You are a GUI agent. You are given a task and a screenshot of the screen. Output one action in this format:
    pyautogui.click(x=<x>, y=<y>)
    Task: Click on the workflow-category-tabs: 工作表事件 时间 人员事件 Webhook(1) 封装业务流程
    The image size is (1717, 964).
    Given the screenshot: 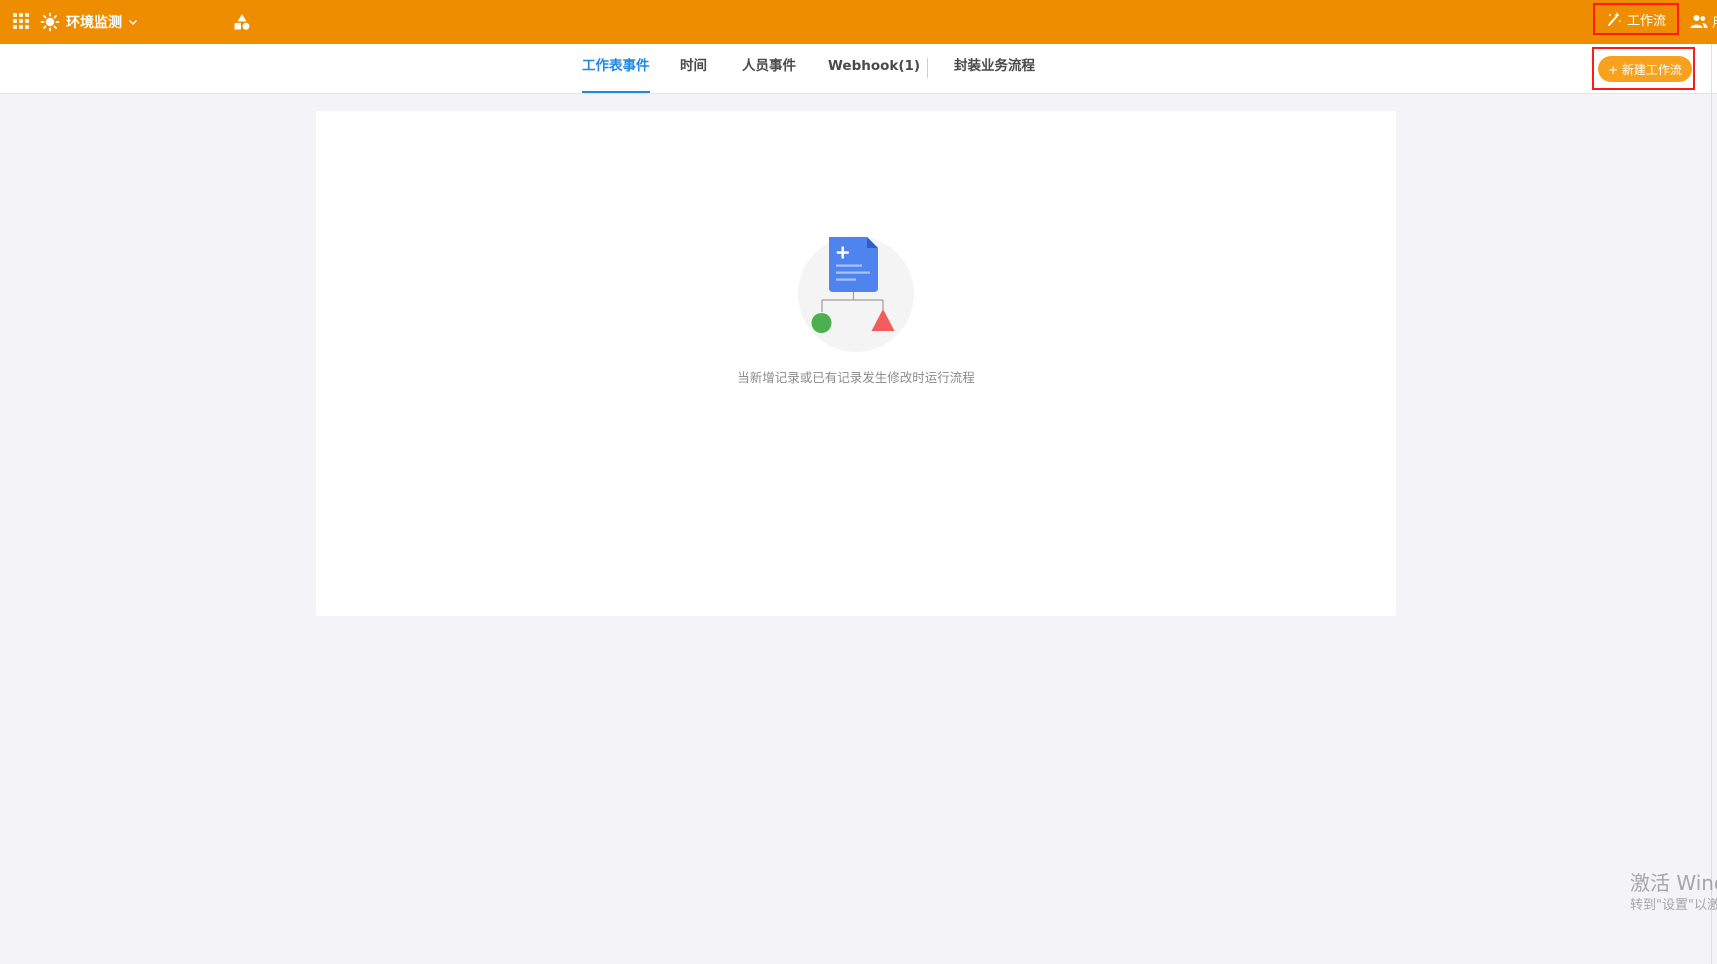 What is the action you would take?
    pyautogui.click(x=858, y=69)
    